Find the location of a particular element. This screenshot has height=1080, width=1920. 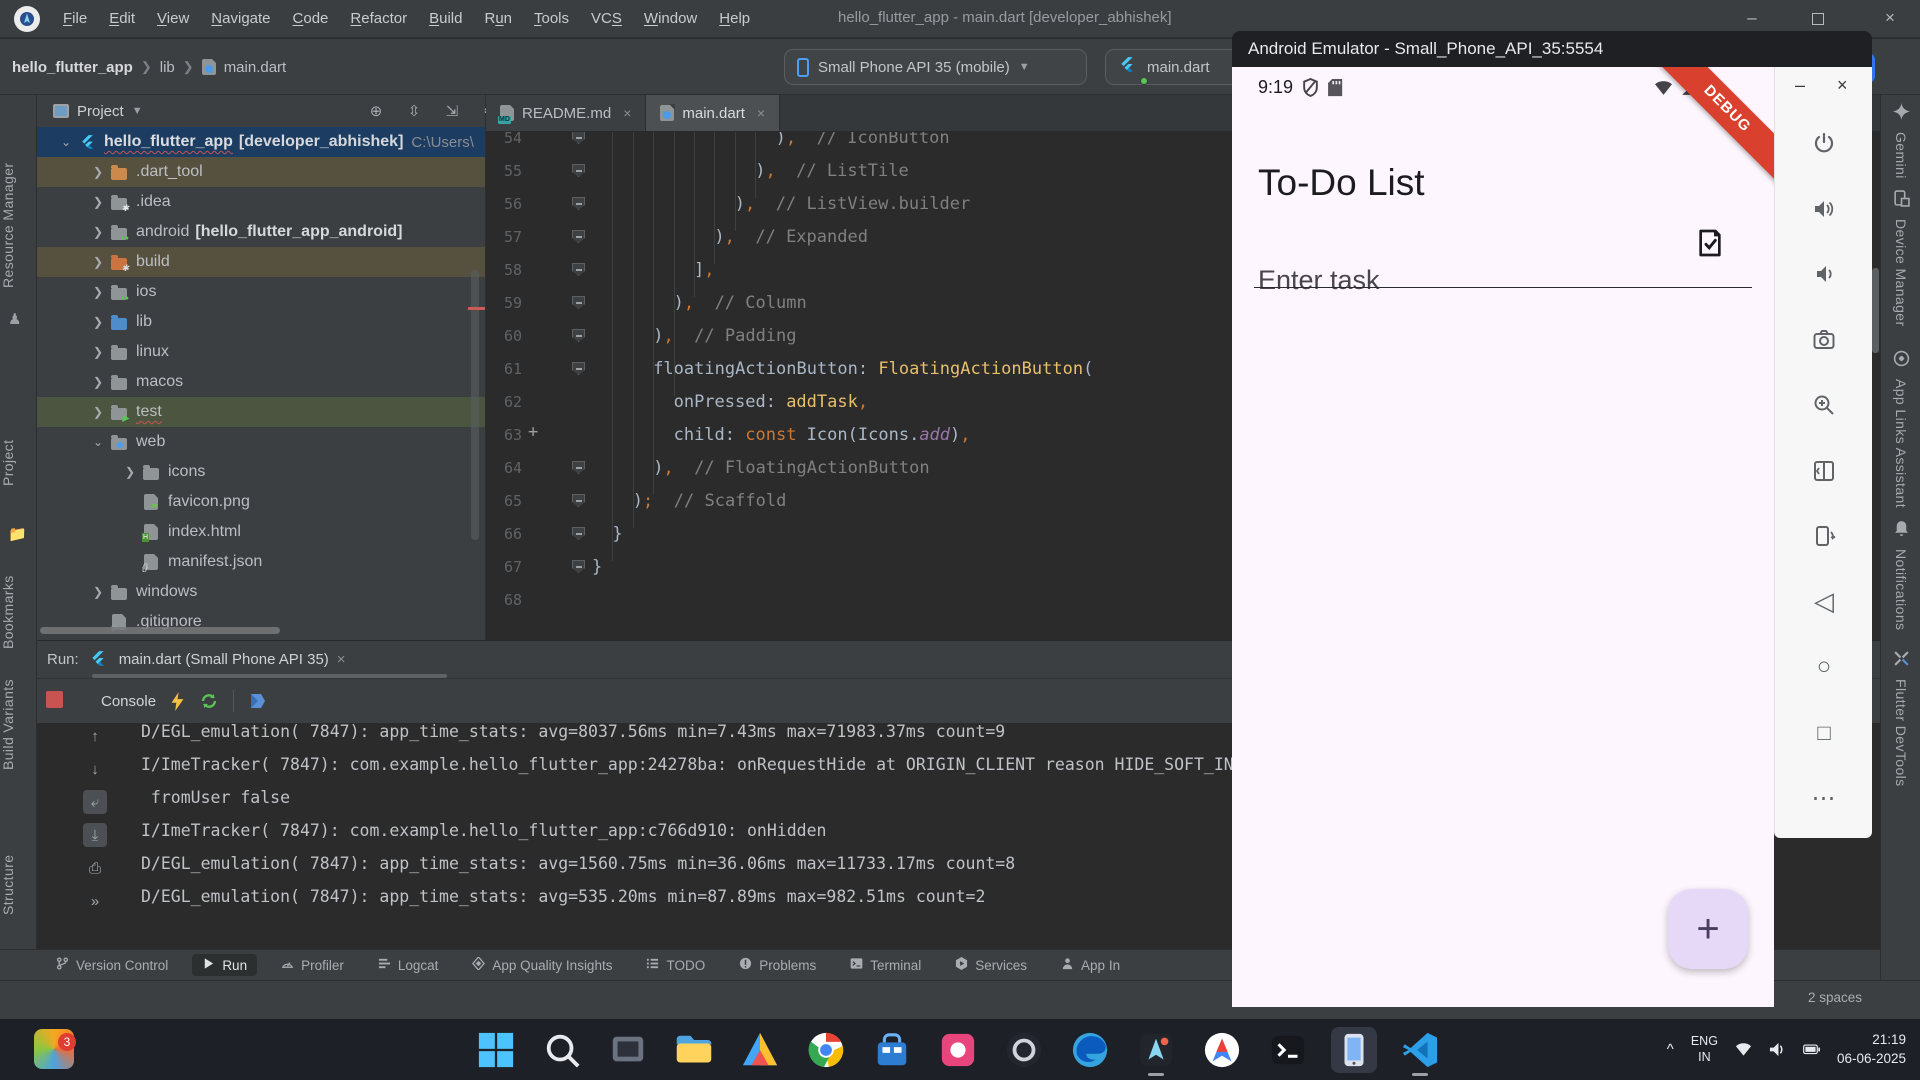

volume-up-icon is located at coordinates (1824, 209).